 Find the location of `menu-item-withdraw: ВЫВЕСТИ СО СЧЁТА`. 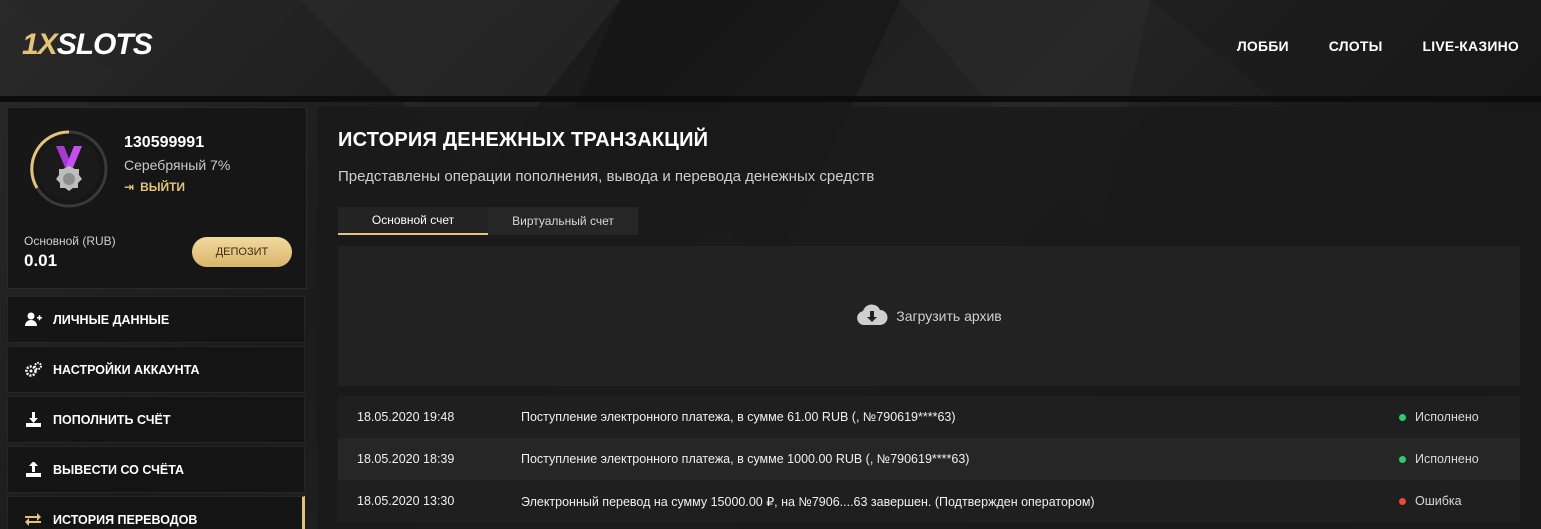

menu-item-withdraw: ВЫВЕСТИ СО СЧЁТА is located at coordinates (156, 469).